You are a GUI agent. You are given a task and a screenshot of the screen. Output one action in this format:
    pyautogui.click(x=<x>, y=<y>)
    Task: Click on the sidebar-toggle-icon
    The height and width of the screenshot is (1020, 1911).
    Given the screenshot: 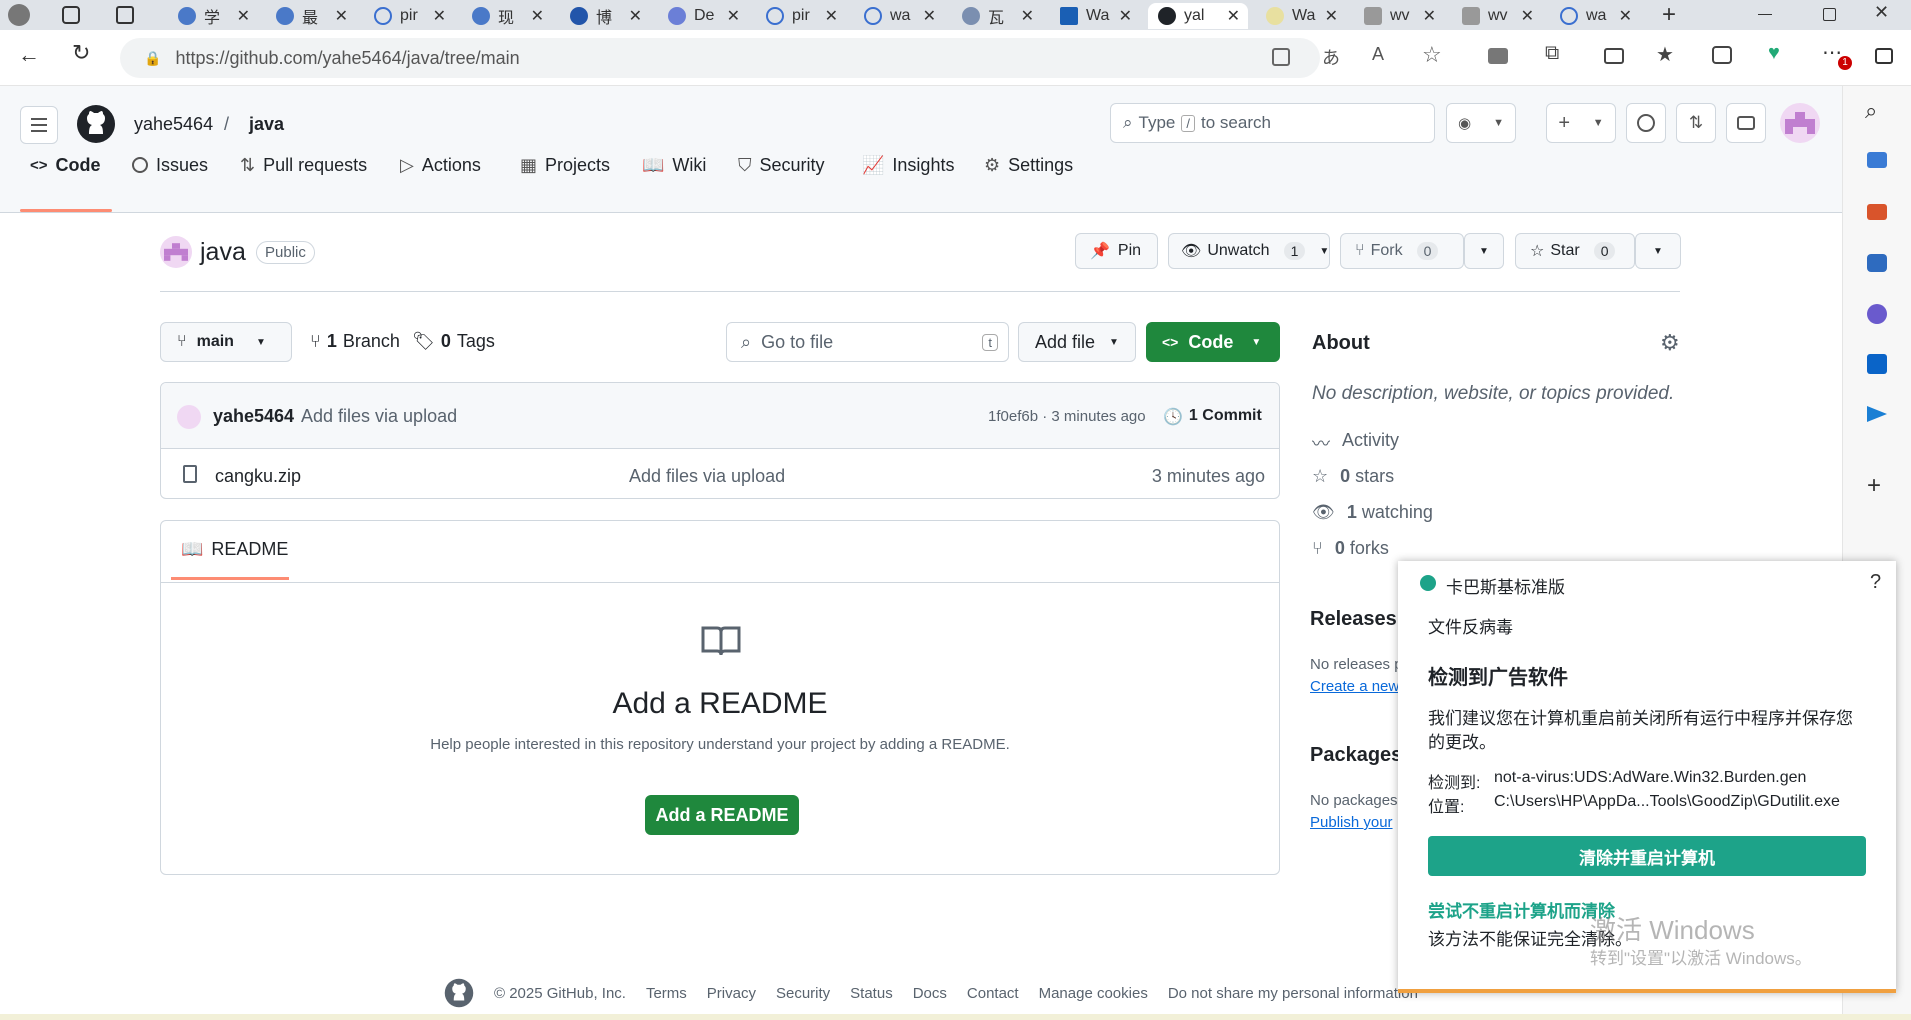 What is the action you would take?
    pyautogui.click(x=1884, y=56)
    